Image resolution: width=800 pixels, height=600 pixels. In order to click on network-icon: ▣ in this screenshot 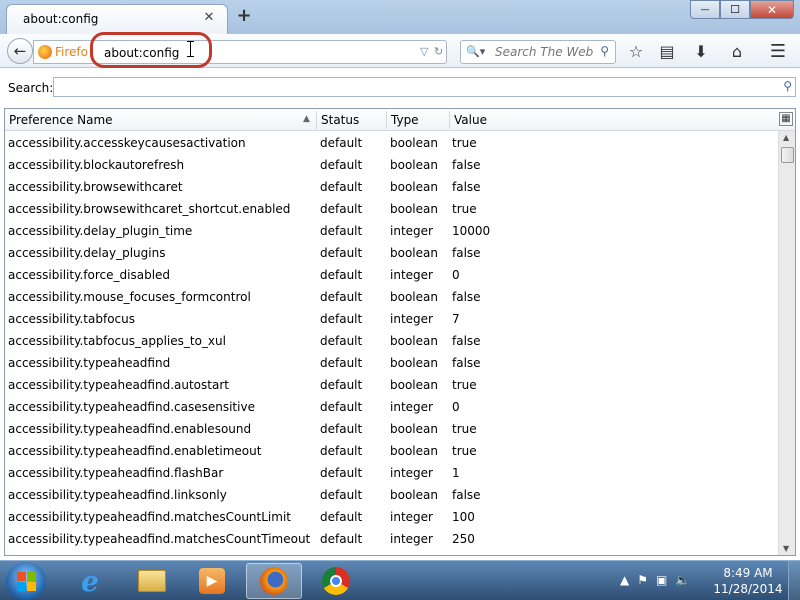, I will do `click(661, 580)`.